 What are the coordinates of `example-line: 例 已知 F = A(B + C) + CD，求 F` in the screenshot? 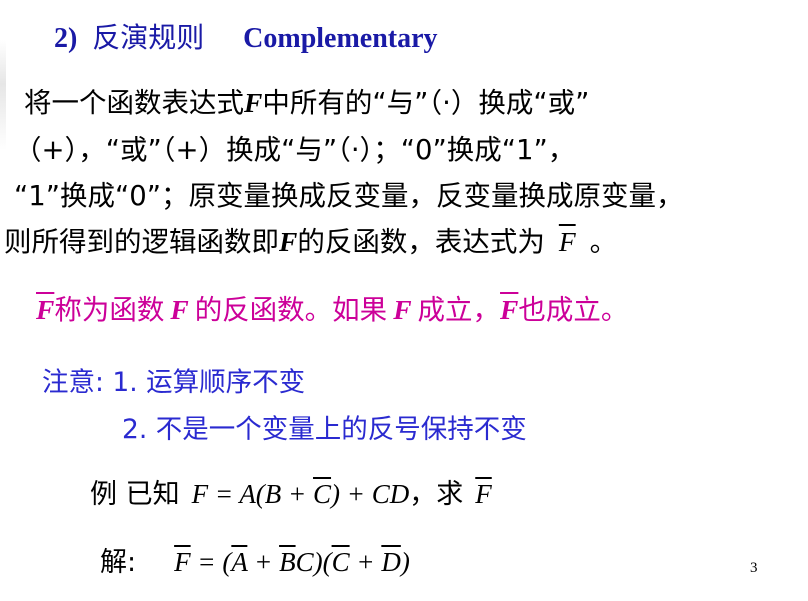 It's located at (291, 491).